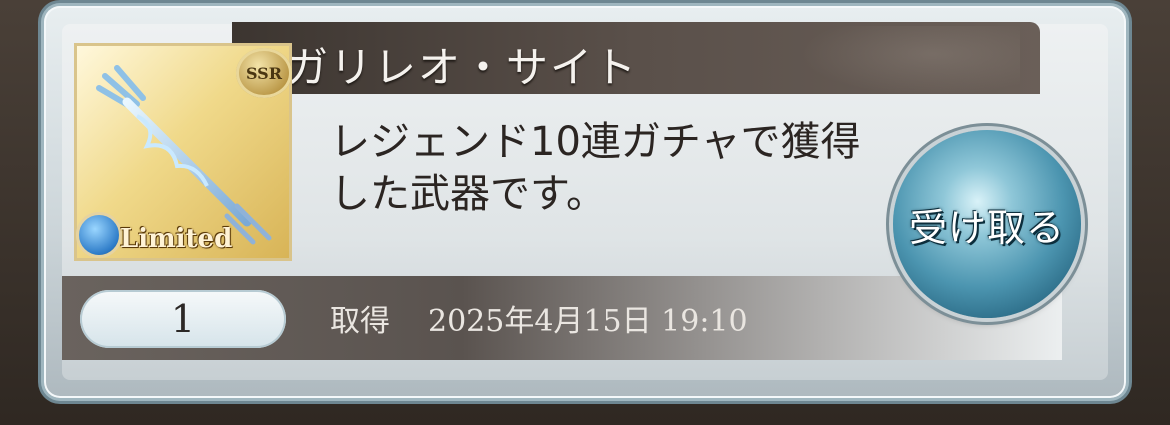 The width and height of the screenshot is (1170, 425). I want to click on receive-button-label: 受け取る, so click(986, 227).